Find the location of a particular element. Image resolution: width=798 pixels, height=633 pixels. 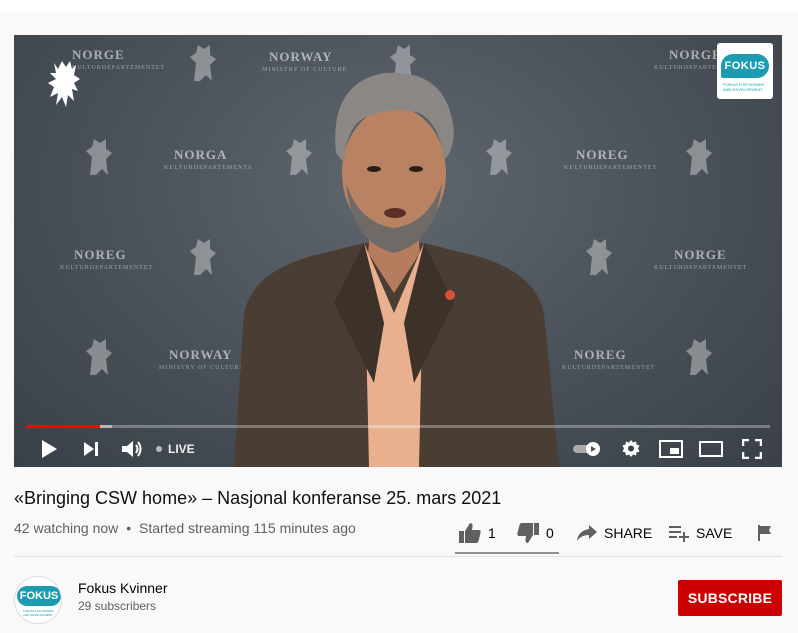

like-ratio-fill is located at coordinates (507, 553).